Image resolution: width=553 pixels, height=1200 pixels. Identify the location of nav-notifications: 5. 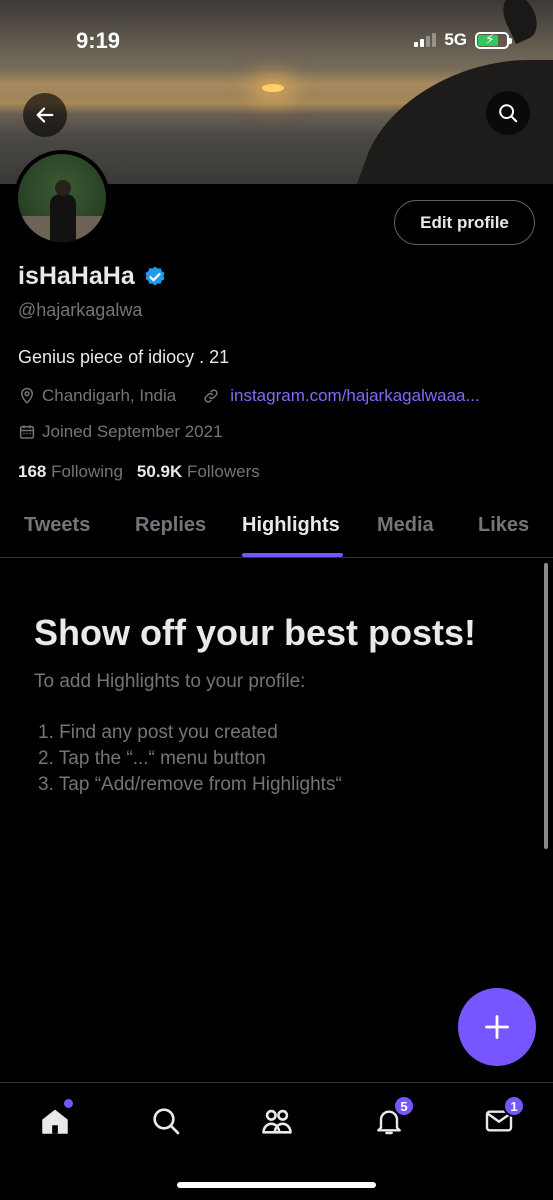
(392, 1118).